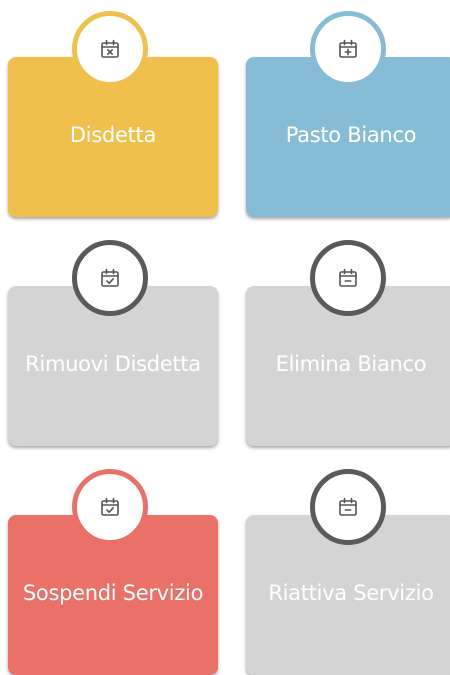 The width and height of the screenshot is (450, 675). What do you see at coordinates (348, 343) in the screenshot?
I see `elimina-bianco-button: Elimina Bianco` at bounding box center [348, 343].